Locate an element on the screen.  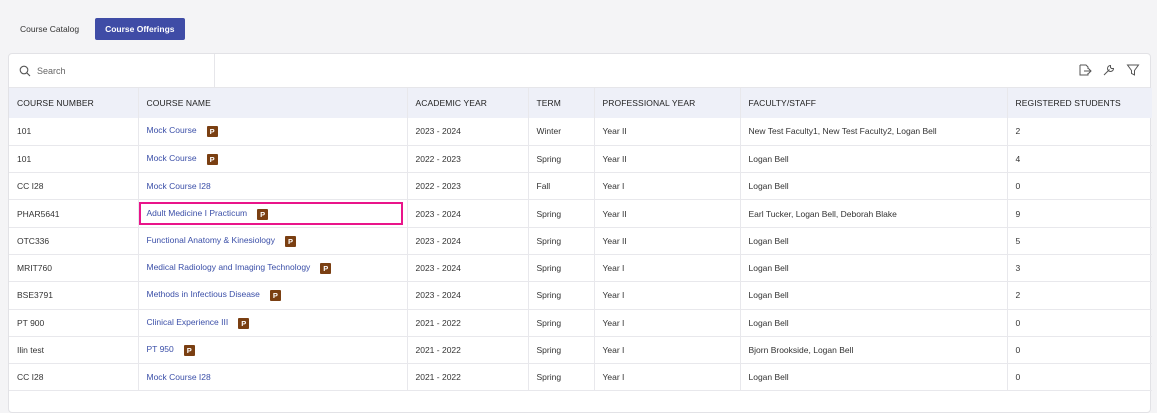
faculty-staff-cell: Bjorn Brookside, Logan Bell is located at coordinates (873, 350).